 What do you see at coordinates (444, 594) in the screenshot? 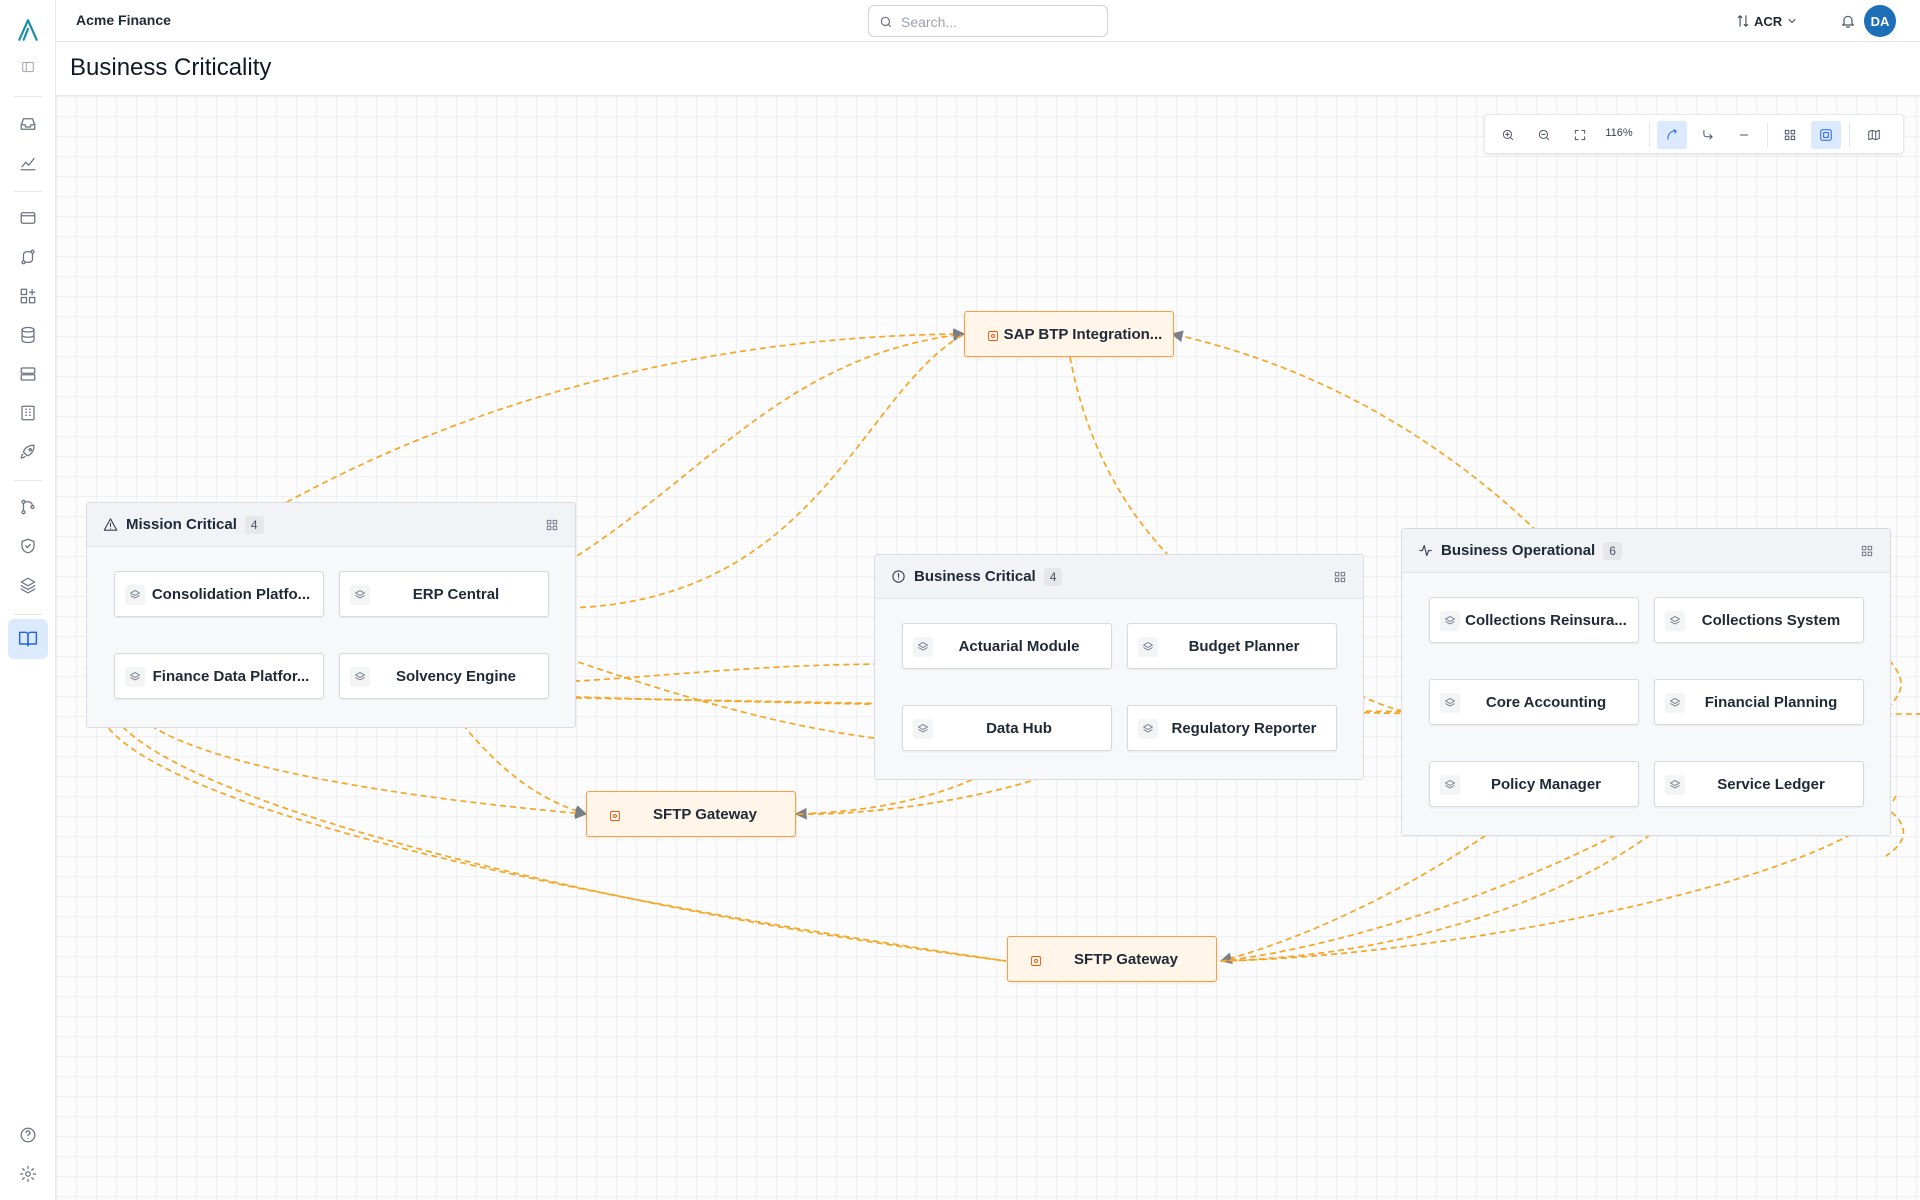
I see `node-erp-central: ERP Central` at bounding box center [444, 594].